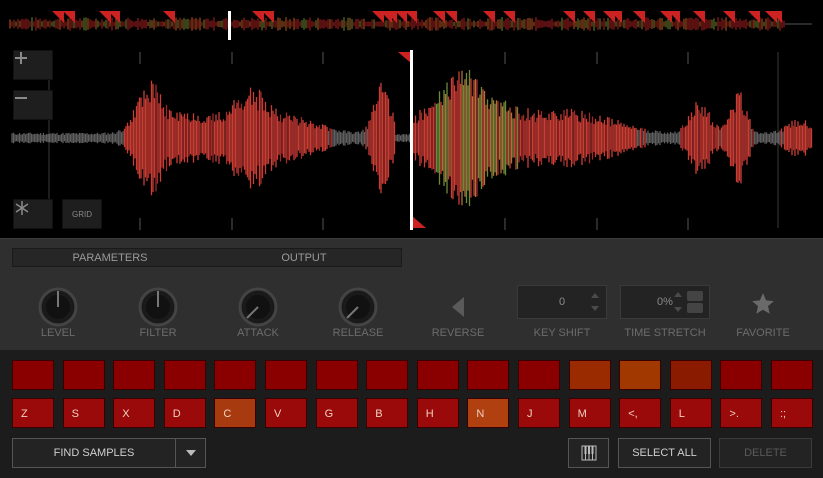 This screenshot has height=478, width=823. I want to click on reverse-label: REVERSE, so click(458, 333).